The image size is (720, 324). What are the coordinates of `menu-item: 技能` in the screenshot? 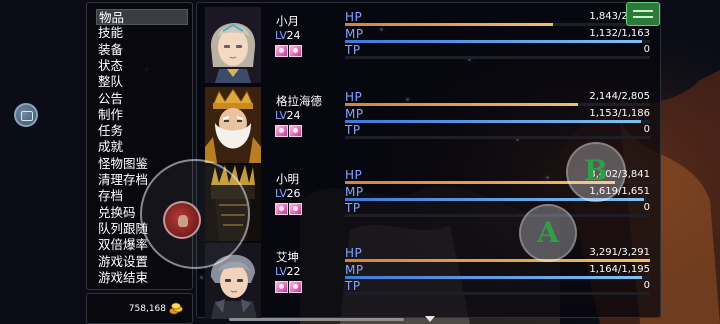 It's located at (142, 33).